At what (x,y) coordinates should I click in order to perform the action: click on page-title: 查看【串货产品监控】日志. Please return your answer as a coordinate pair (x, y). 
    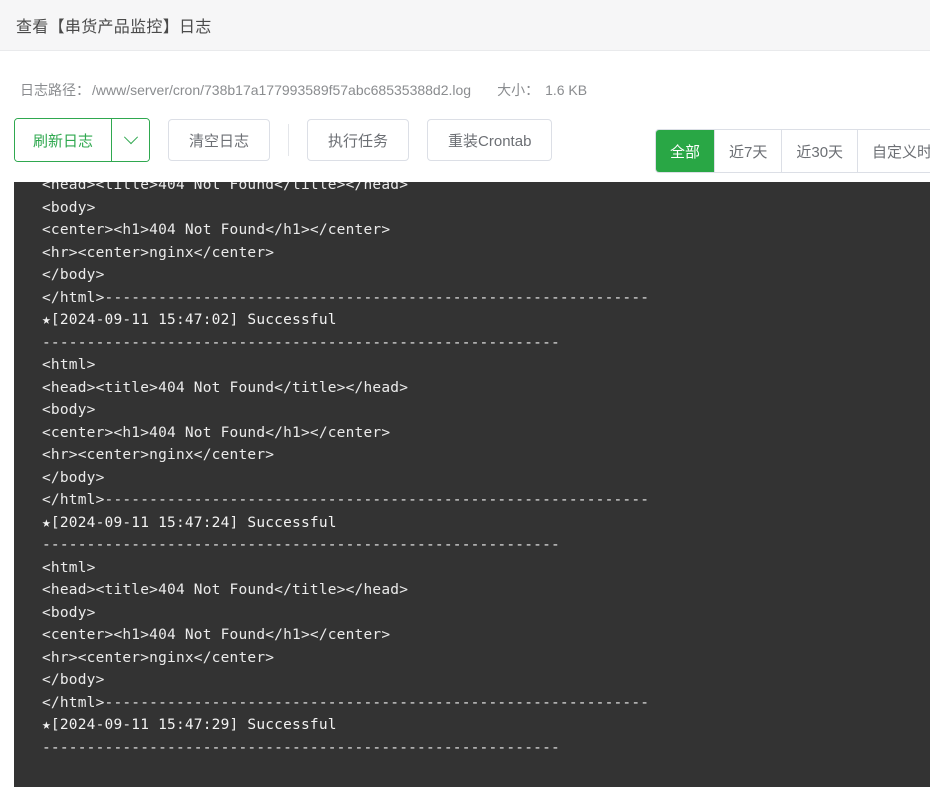
    Looking at the image, I should click on (114, 27).